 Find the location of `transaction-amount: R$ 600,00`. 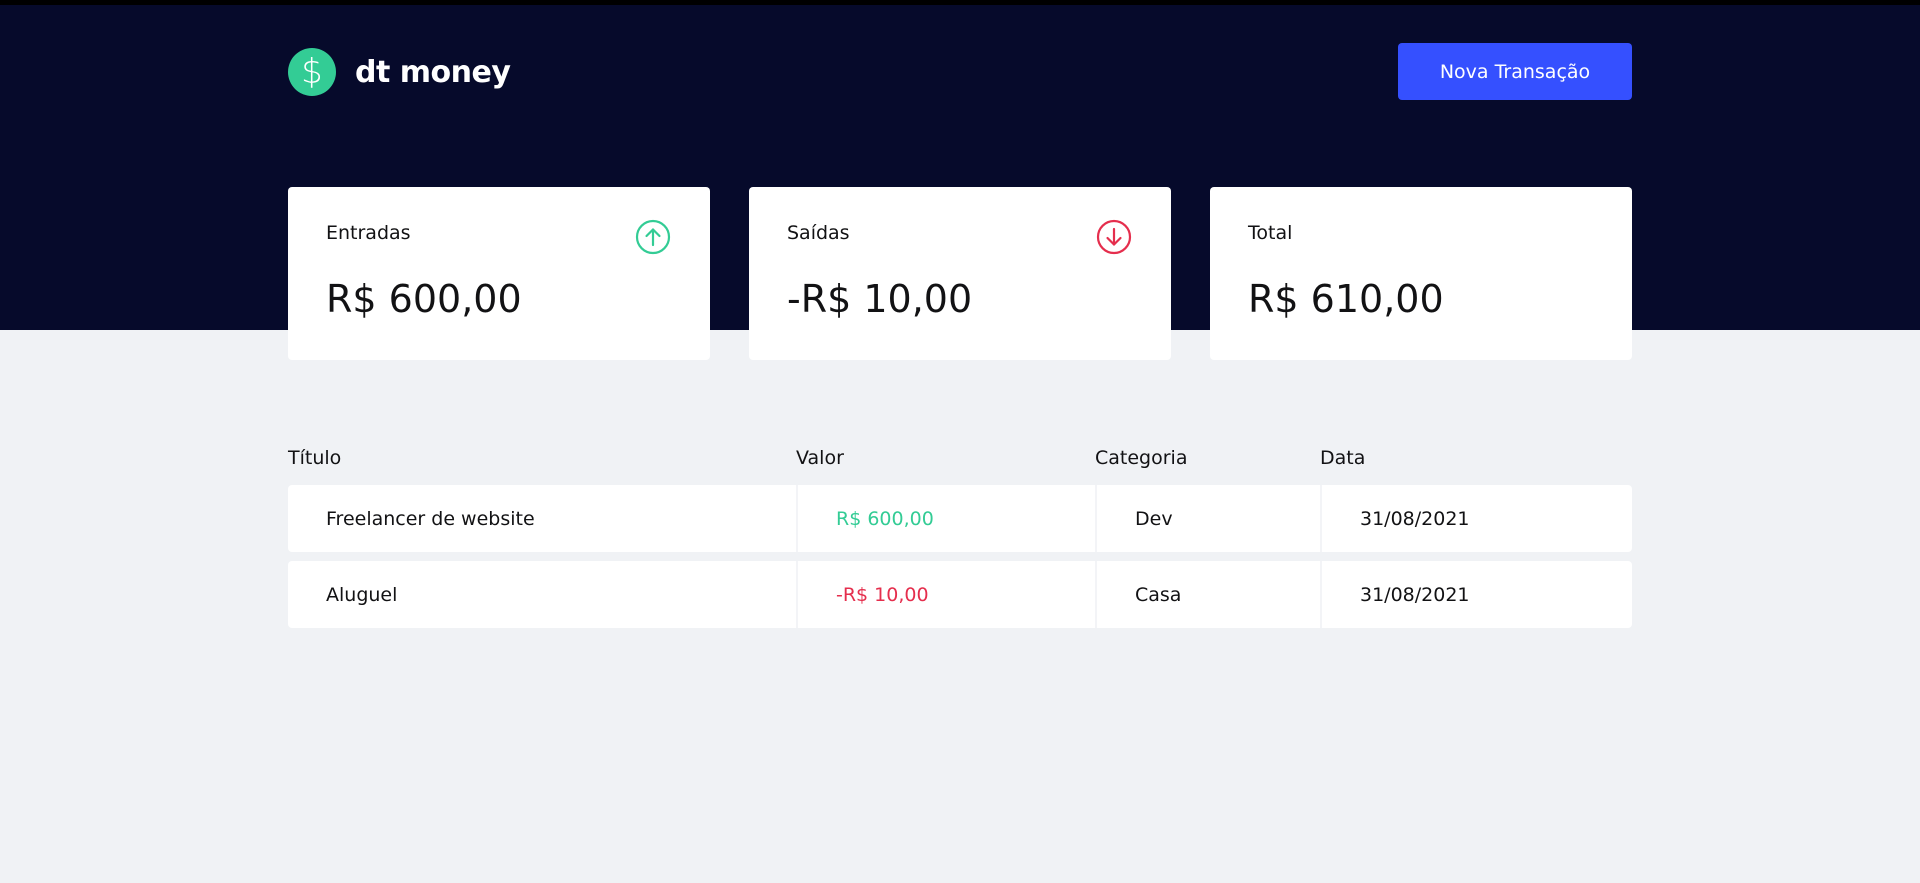

transaction-amount: R$ 600,00 is located at coordinates (945, 518).